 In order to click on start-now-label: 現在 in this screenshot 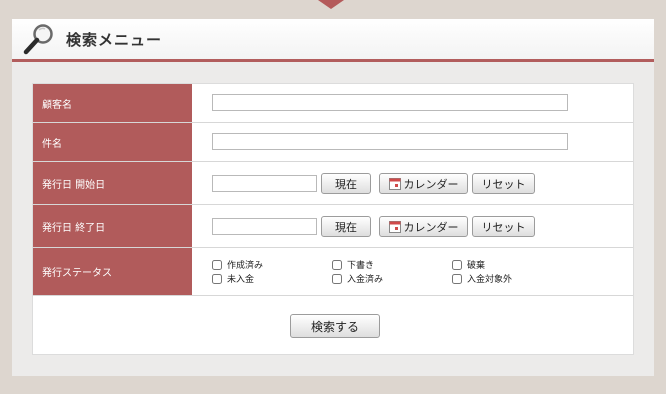, I will do `click(346, 184)`.